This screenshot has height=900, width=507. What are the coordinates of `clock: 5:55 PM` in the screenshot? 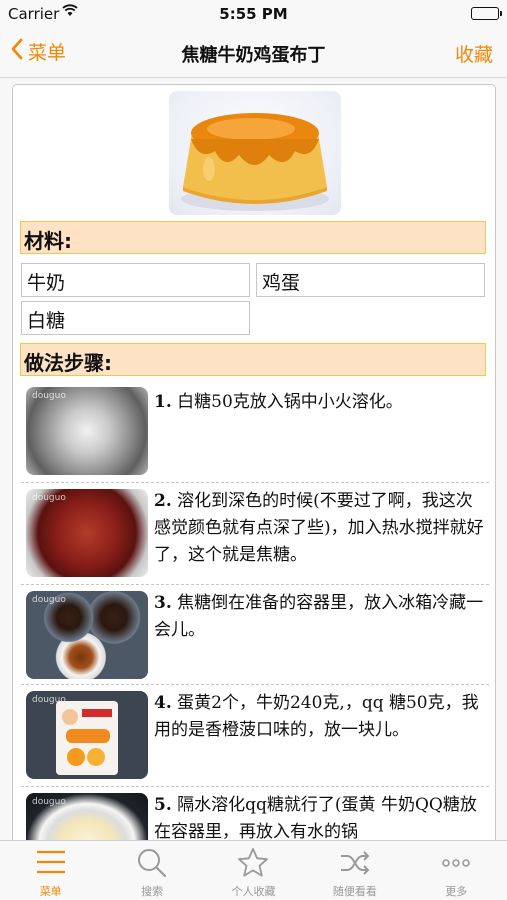 It's located at (253, 14).